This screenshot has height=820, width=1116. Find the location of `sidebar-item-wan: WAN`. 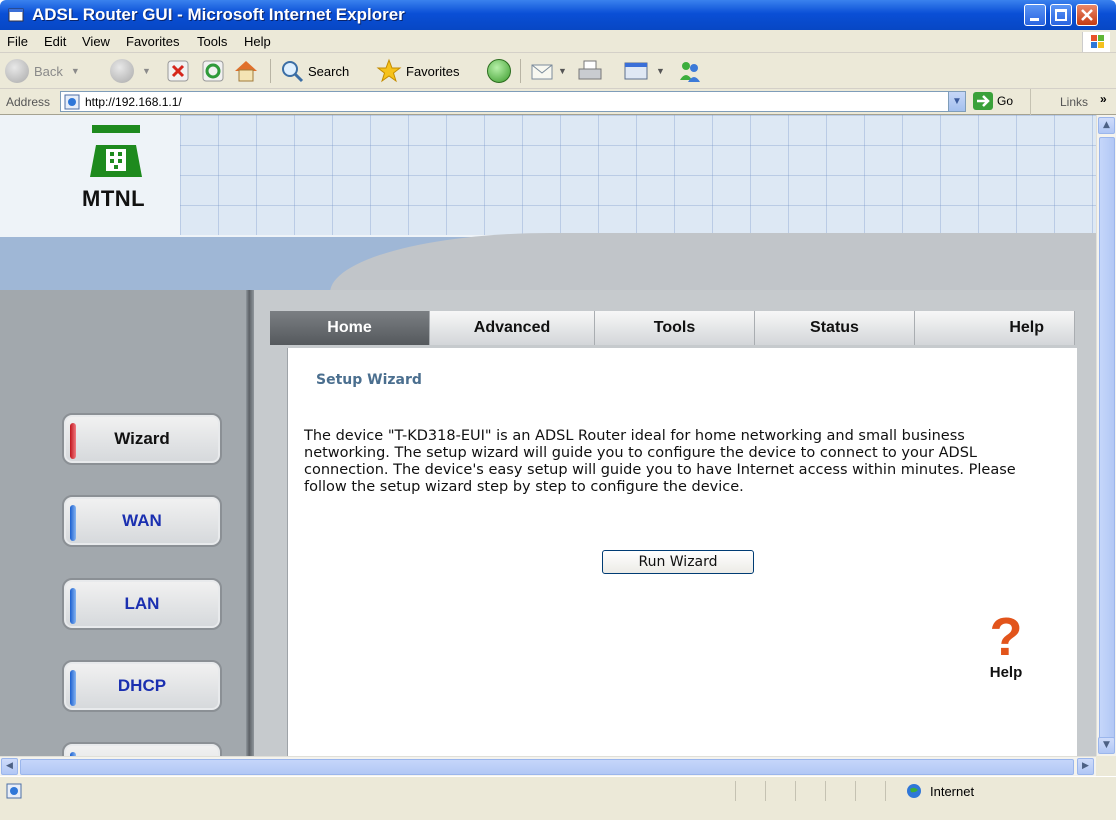

sidebar-item-wan: WAN is located at coordinates (142, 521).